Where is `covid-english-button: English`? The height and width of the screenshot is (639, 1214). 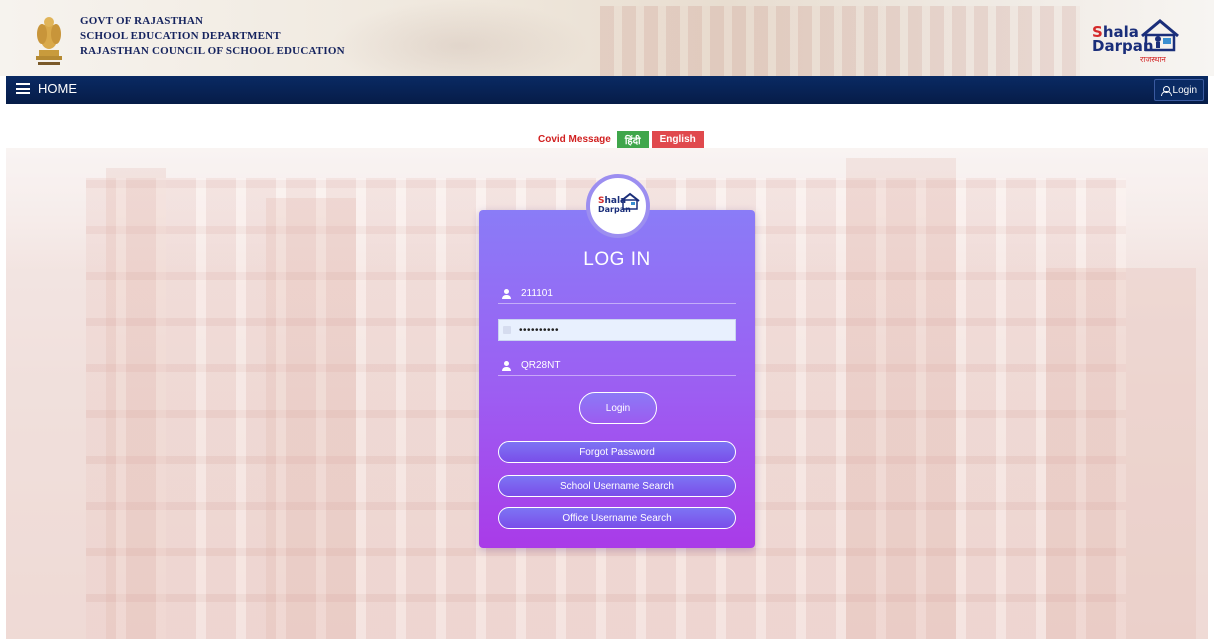 covid-english-button: English is located at coordinates (677, 139).